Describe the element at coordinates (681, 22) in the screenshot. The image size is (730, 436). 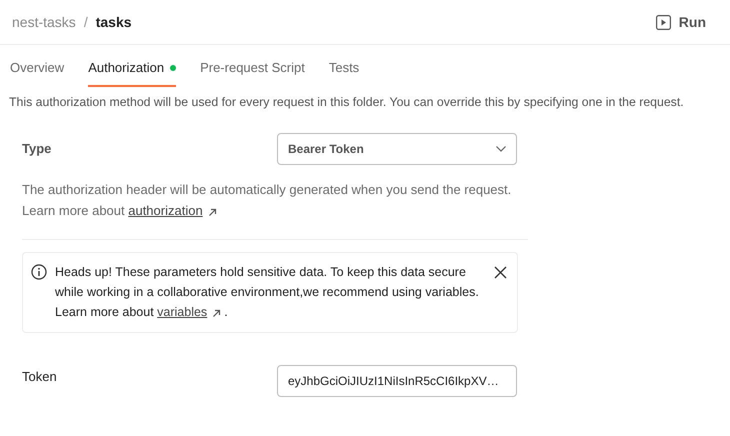
I see `run-button: Run` at that location.